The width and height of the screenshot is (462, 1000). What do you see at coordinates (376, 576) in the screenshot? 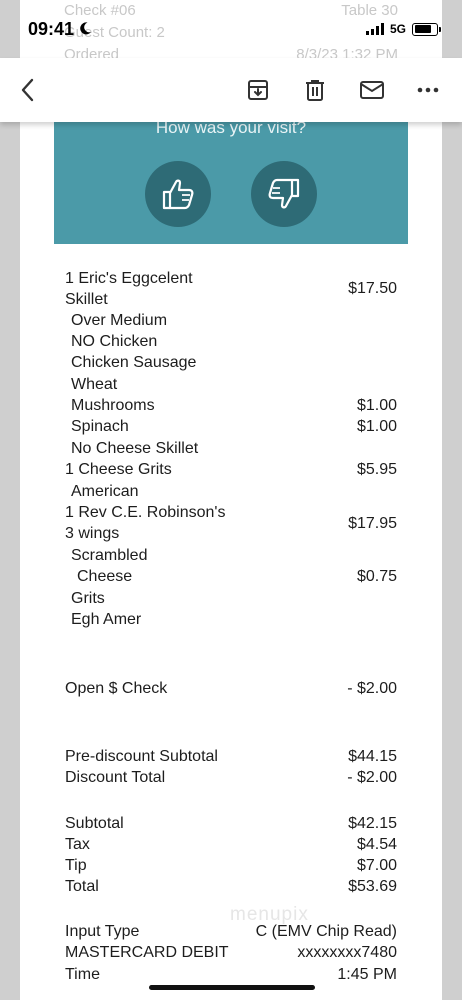
I see `item-price: $0.75` at bounding box center [376, 576].